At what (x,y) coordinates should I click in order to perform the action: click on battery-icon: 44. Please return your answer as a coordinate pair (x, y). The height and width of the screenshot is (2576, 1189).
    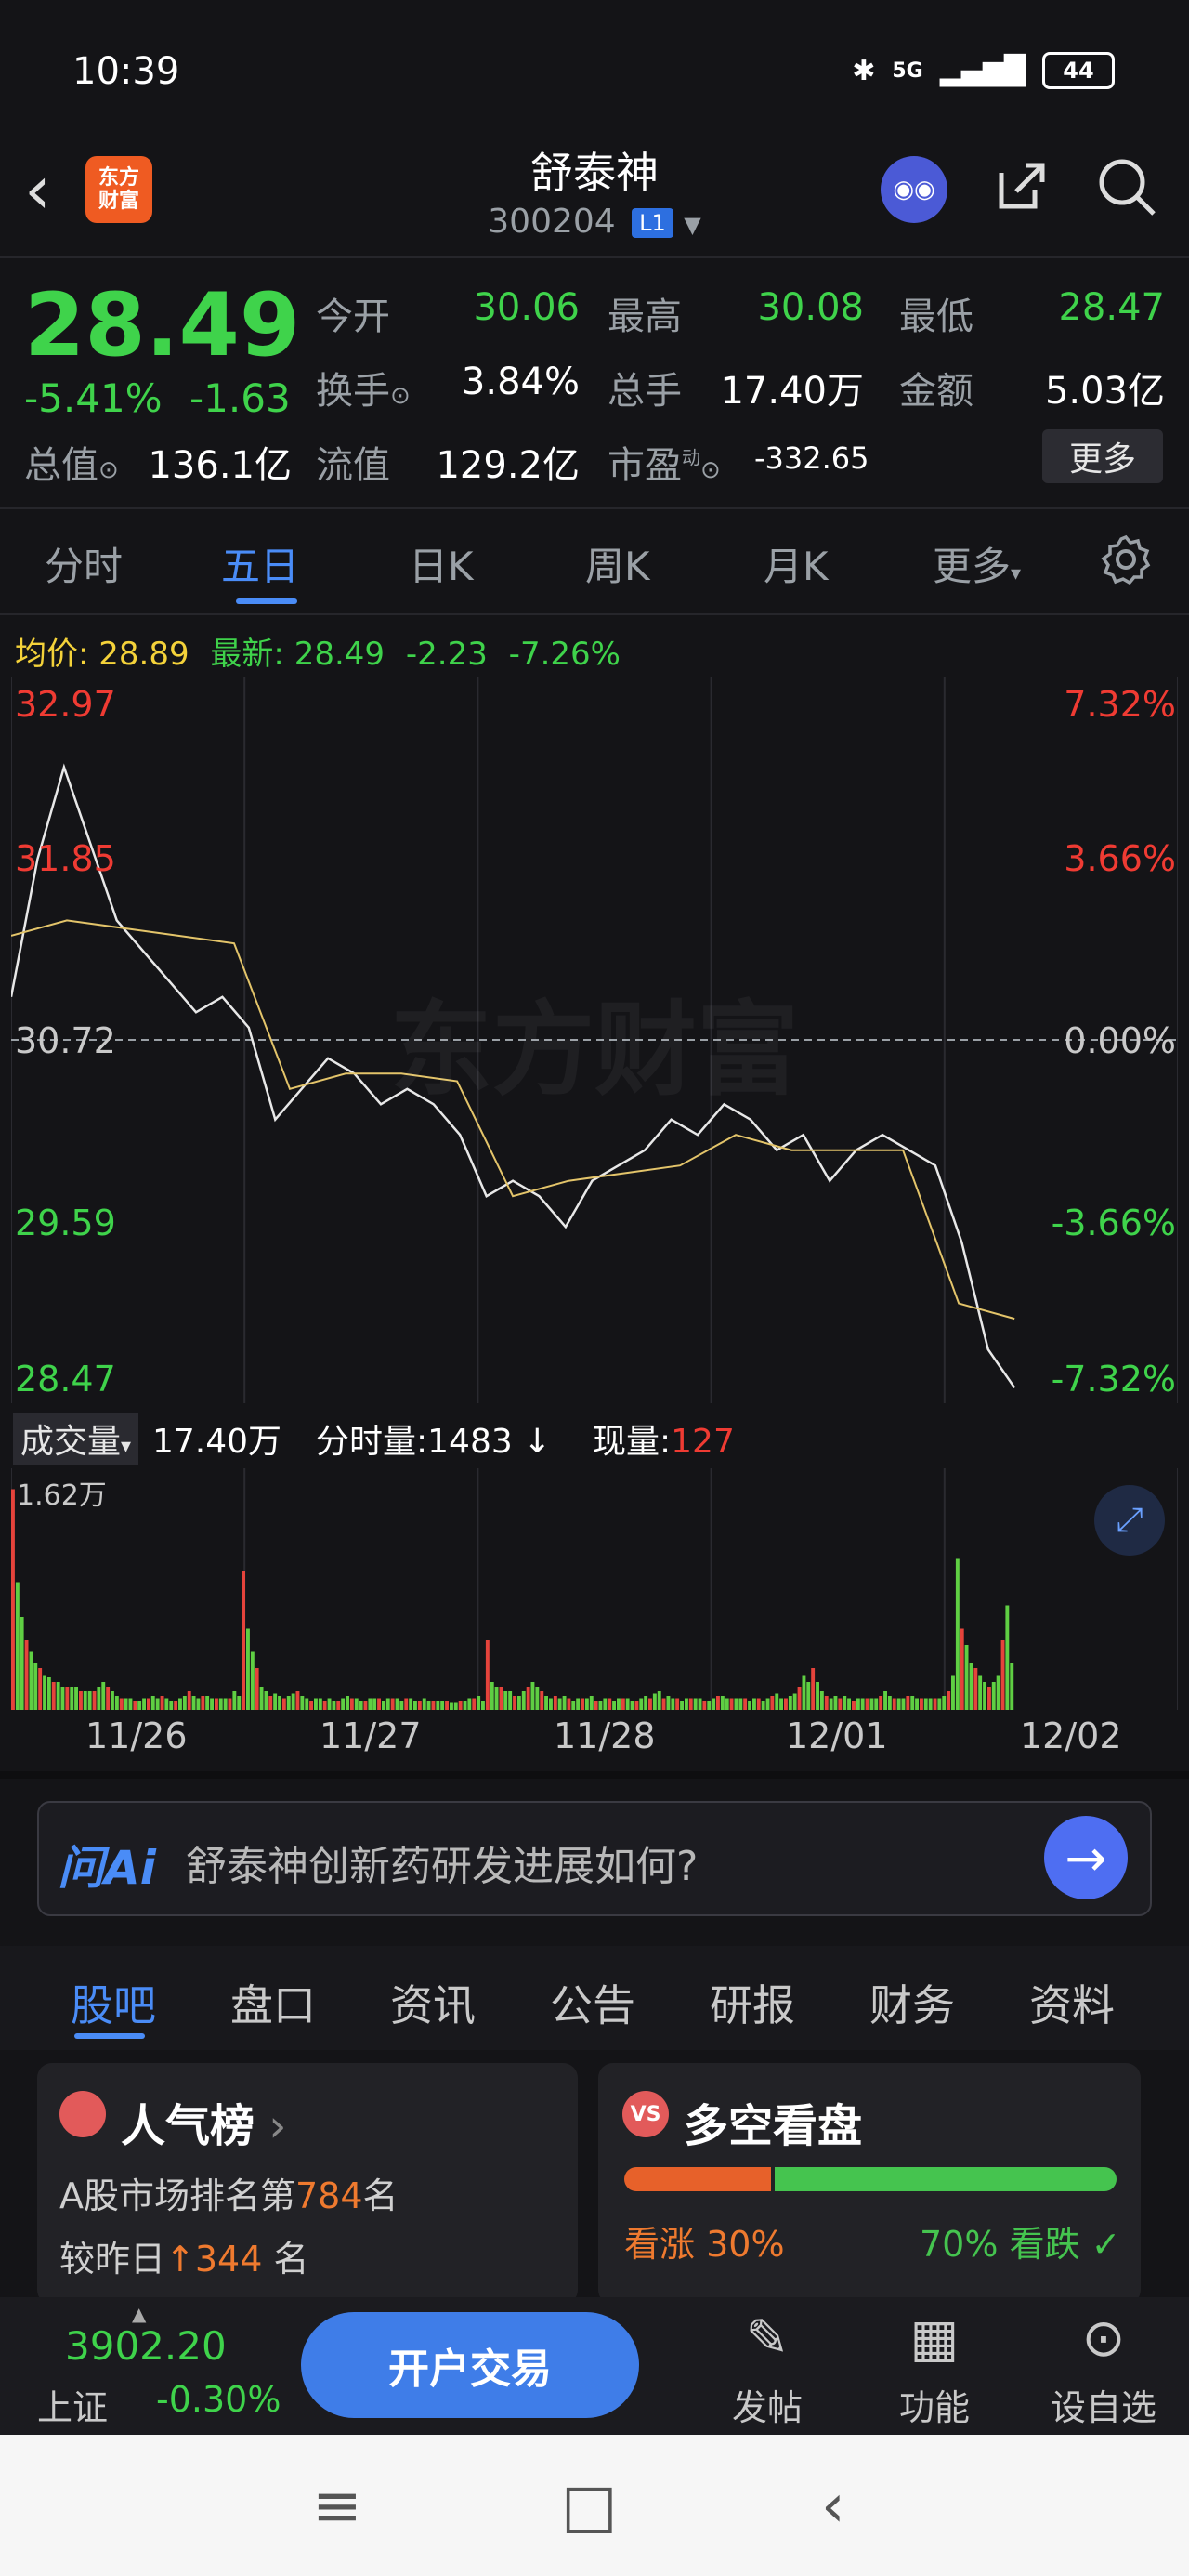
    Looking at the image, I should click on (1079, 70).